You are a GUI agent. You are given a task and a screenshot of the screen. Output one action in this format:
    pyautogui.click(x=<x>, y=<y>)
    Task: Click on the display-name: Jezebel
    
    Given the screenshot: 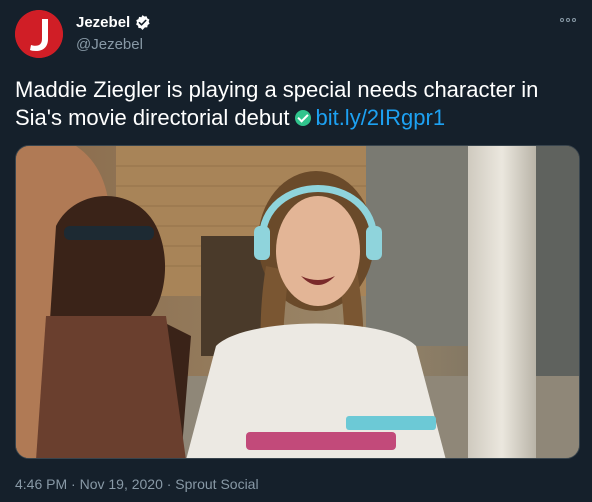 What is the action you would take?
    pyautogui.click(x=103, y=22)
    